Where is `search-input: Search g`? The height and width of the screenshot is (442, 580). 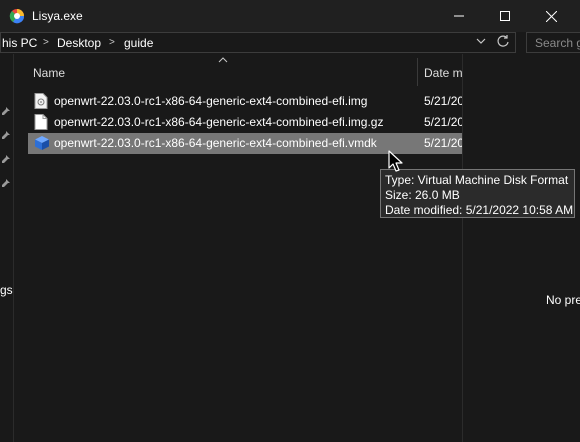
search-input: Search g is located at coordinates (553, 42).